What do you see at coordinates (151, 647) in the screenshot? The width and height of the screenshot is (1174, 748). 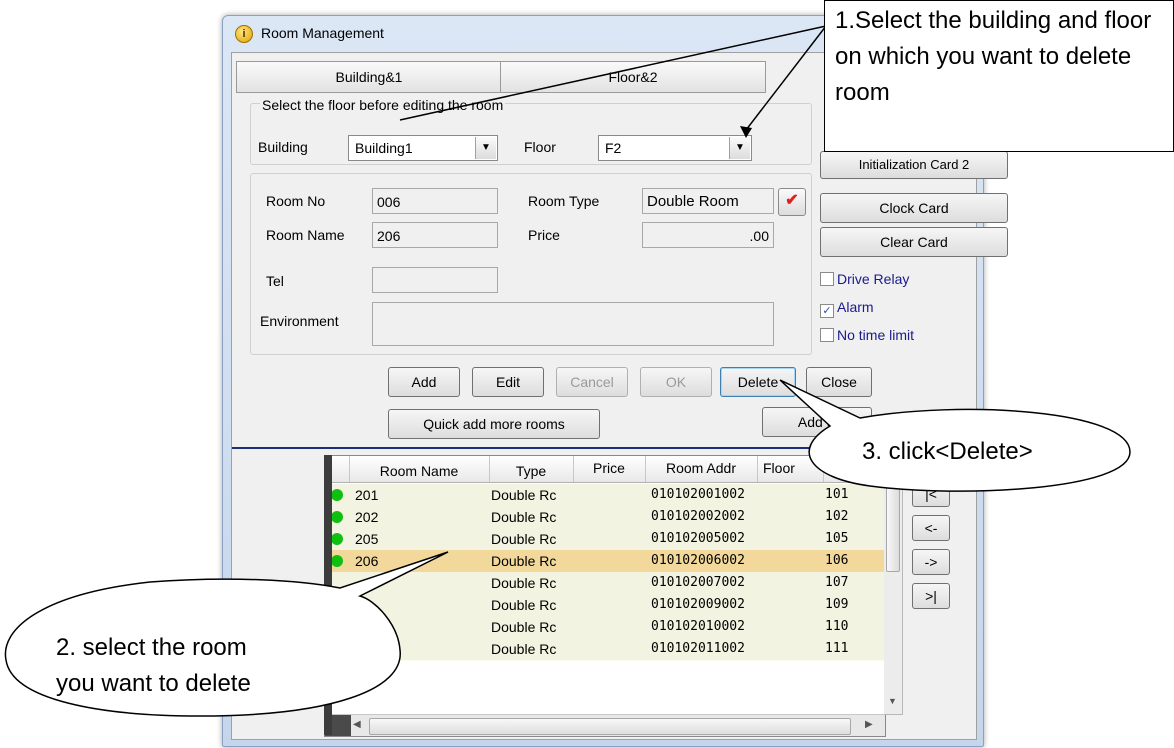 I see `step2-text-line1: 2. select the room` at bounding box center [151, 647].